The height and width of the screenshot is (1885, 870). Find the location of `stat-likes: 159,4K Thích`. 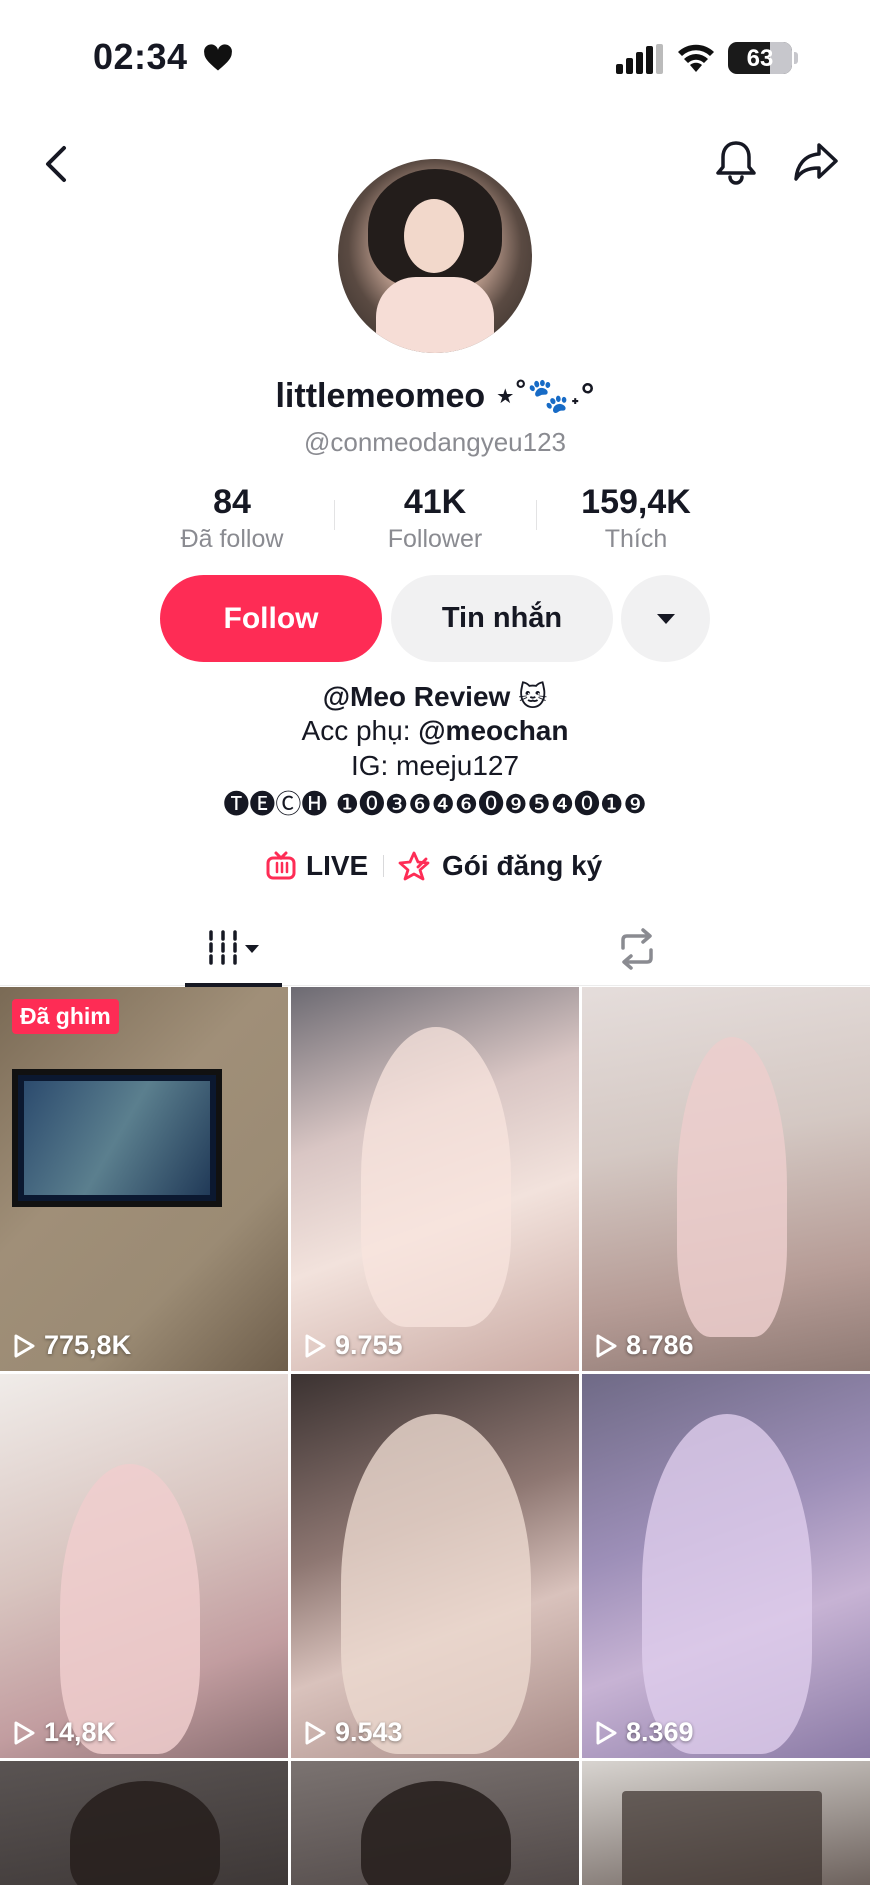

stat-likes: 159,4K Thích is located at coordinates (636, 519).